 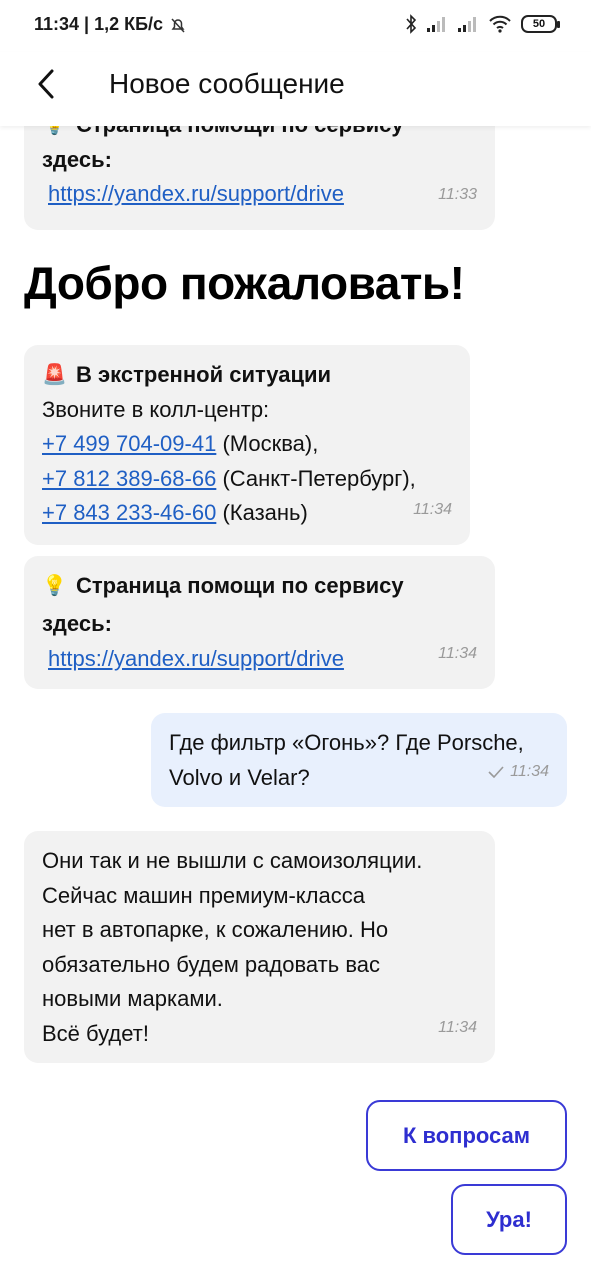 I want to click on message-time: 11:33, so click(x=457, y=194).